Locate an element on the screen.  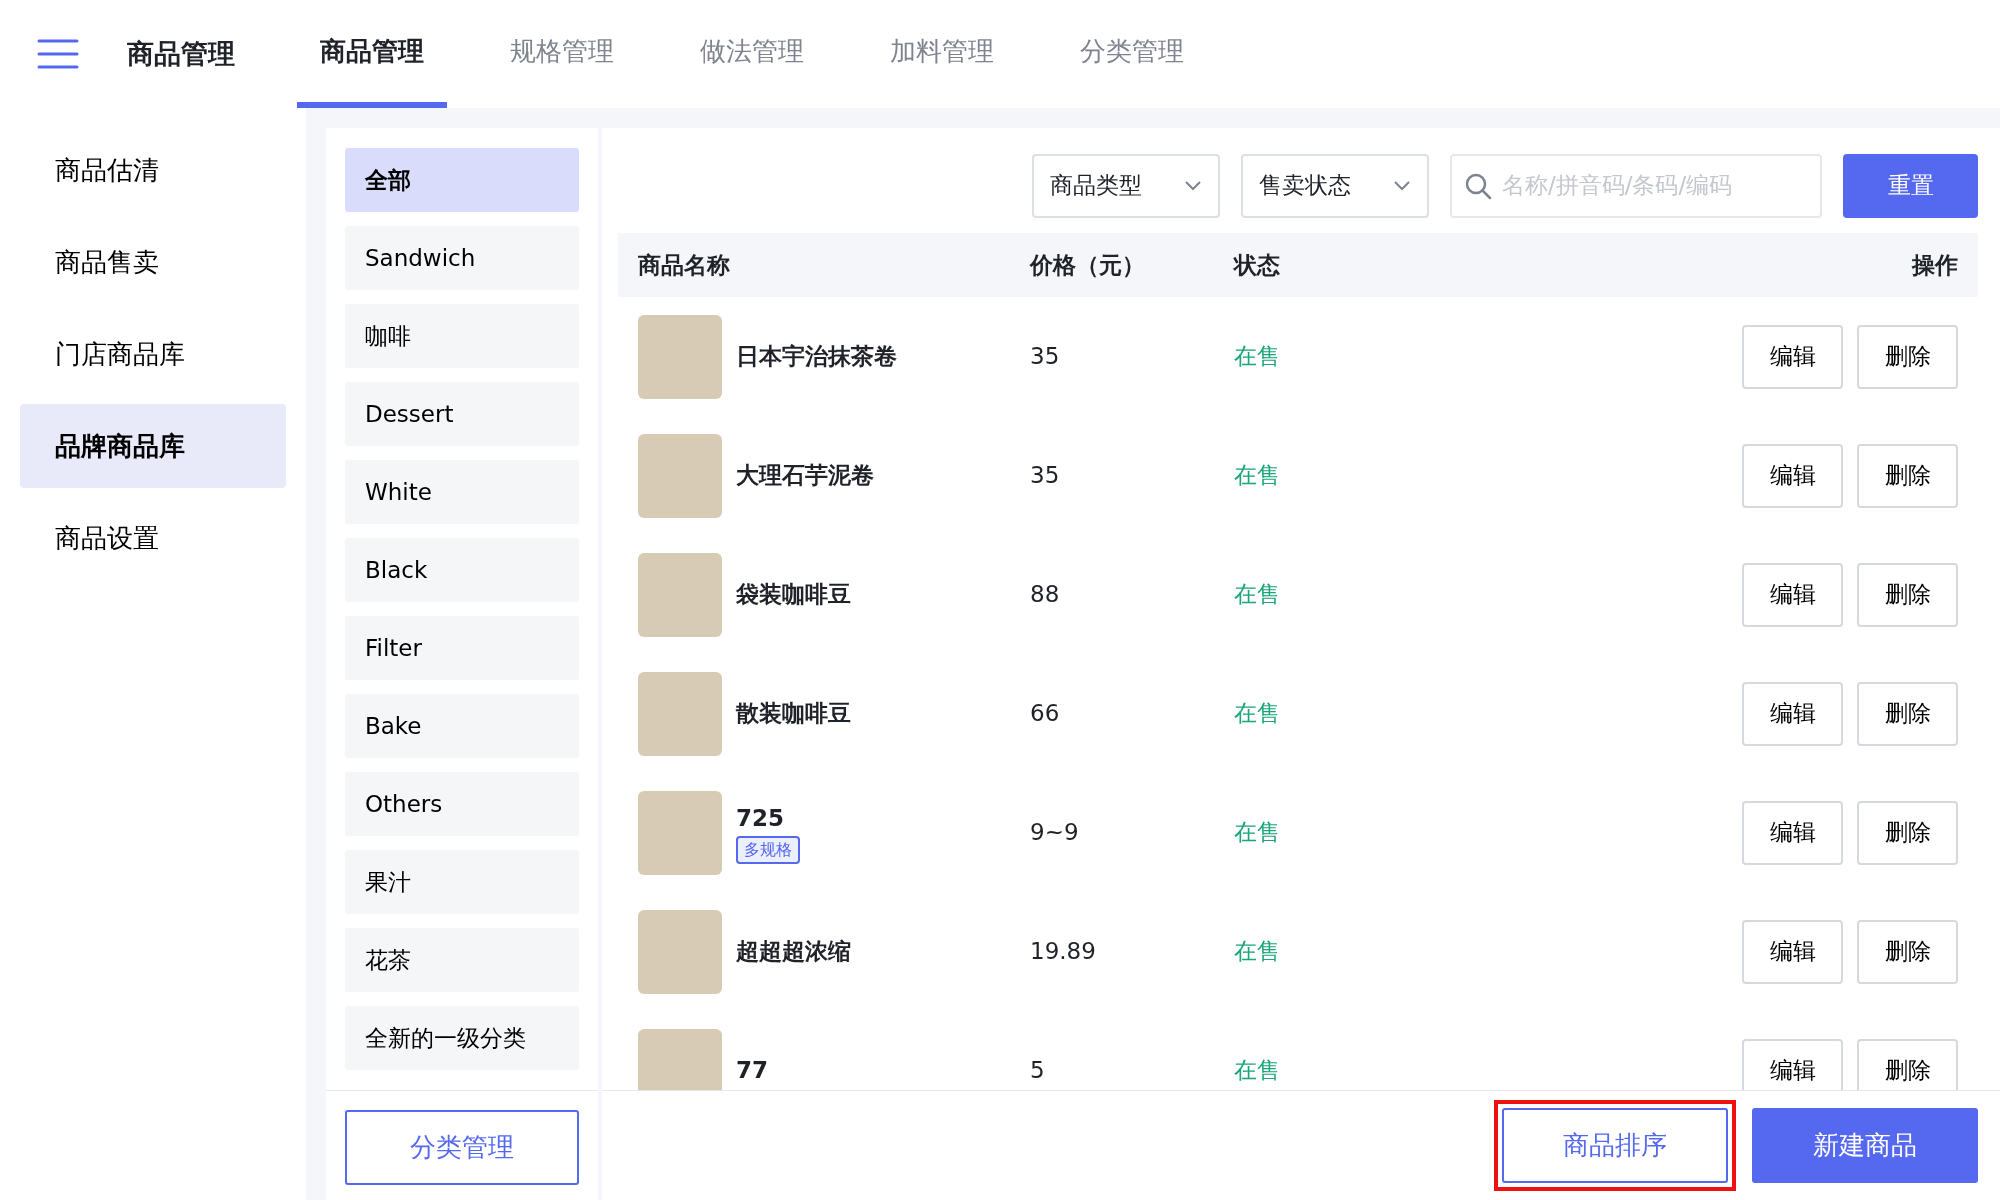
new-product-button: 新建商品 is located at coordinates (1865, 1145).